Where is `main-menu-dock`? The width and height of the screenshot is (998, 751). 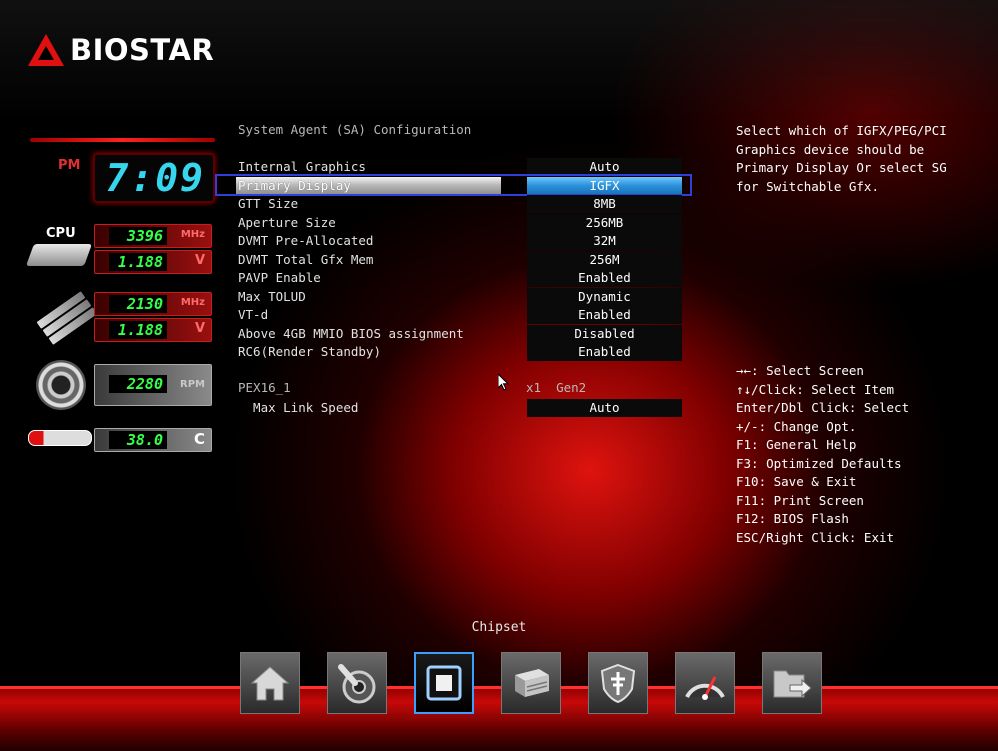
main-menu-dock is located at coordinates (531, 683).